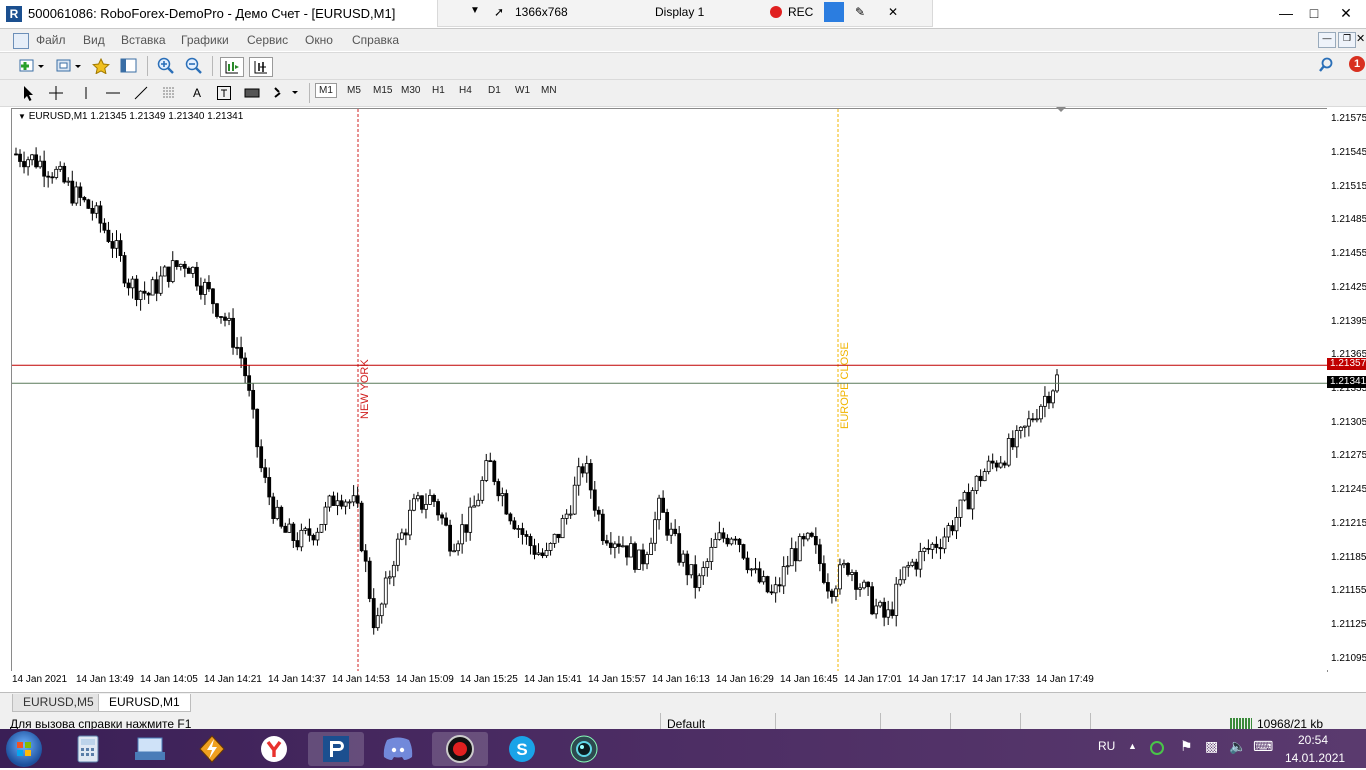 This screenshot has height=770, width=1366. I want to click on time-tick-label: 14 Jan 15:25, so click(489, 679).